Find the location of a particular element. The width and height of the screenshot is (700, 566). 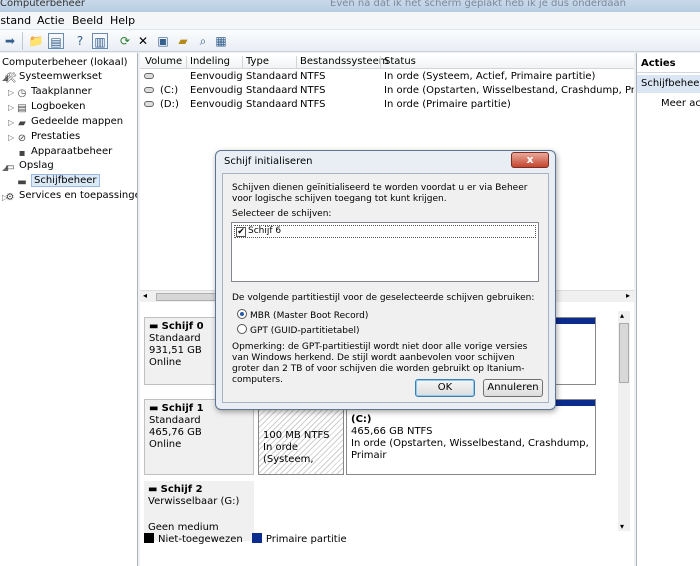

partition-status: In orde (Systeem, is located at coordinates (288, 453).